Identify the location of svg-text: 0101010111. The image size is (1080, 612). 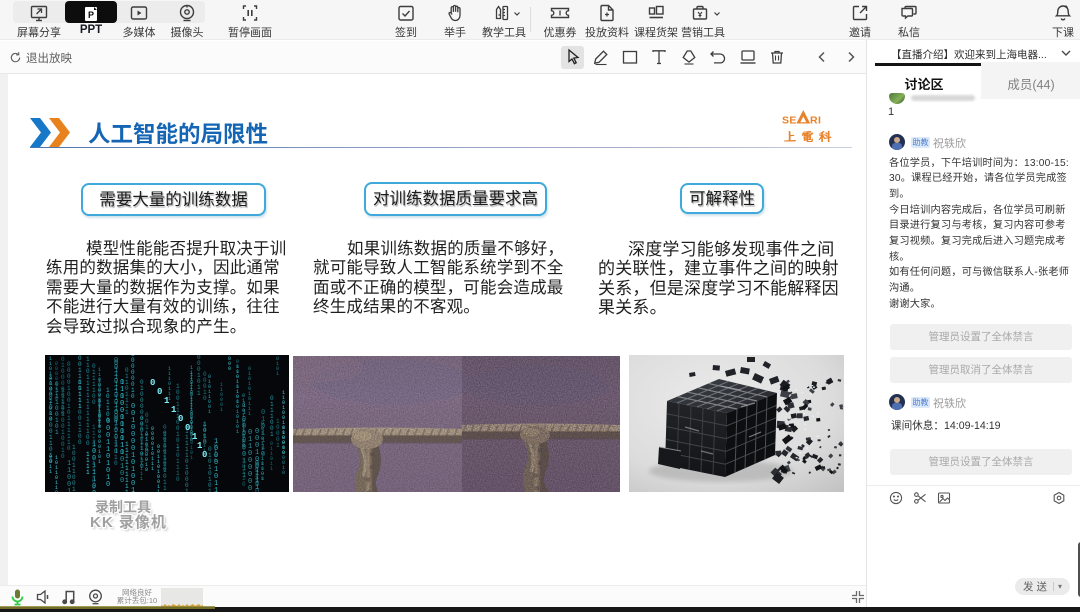
(249, 391).